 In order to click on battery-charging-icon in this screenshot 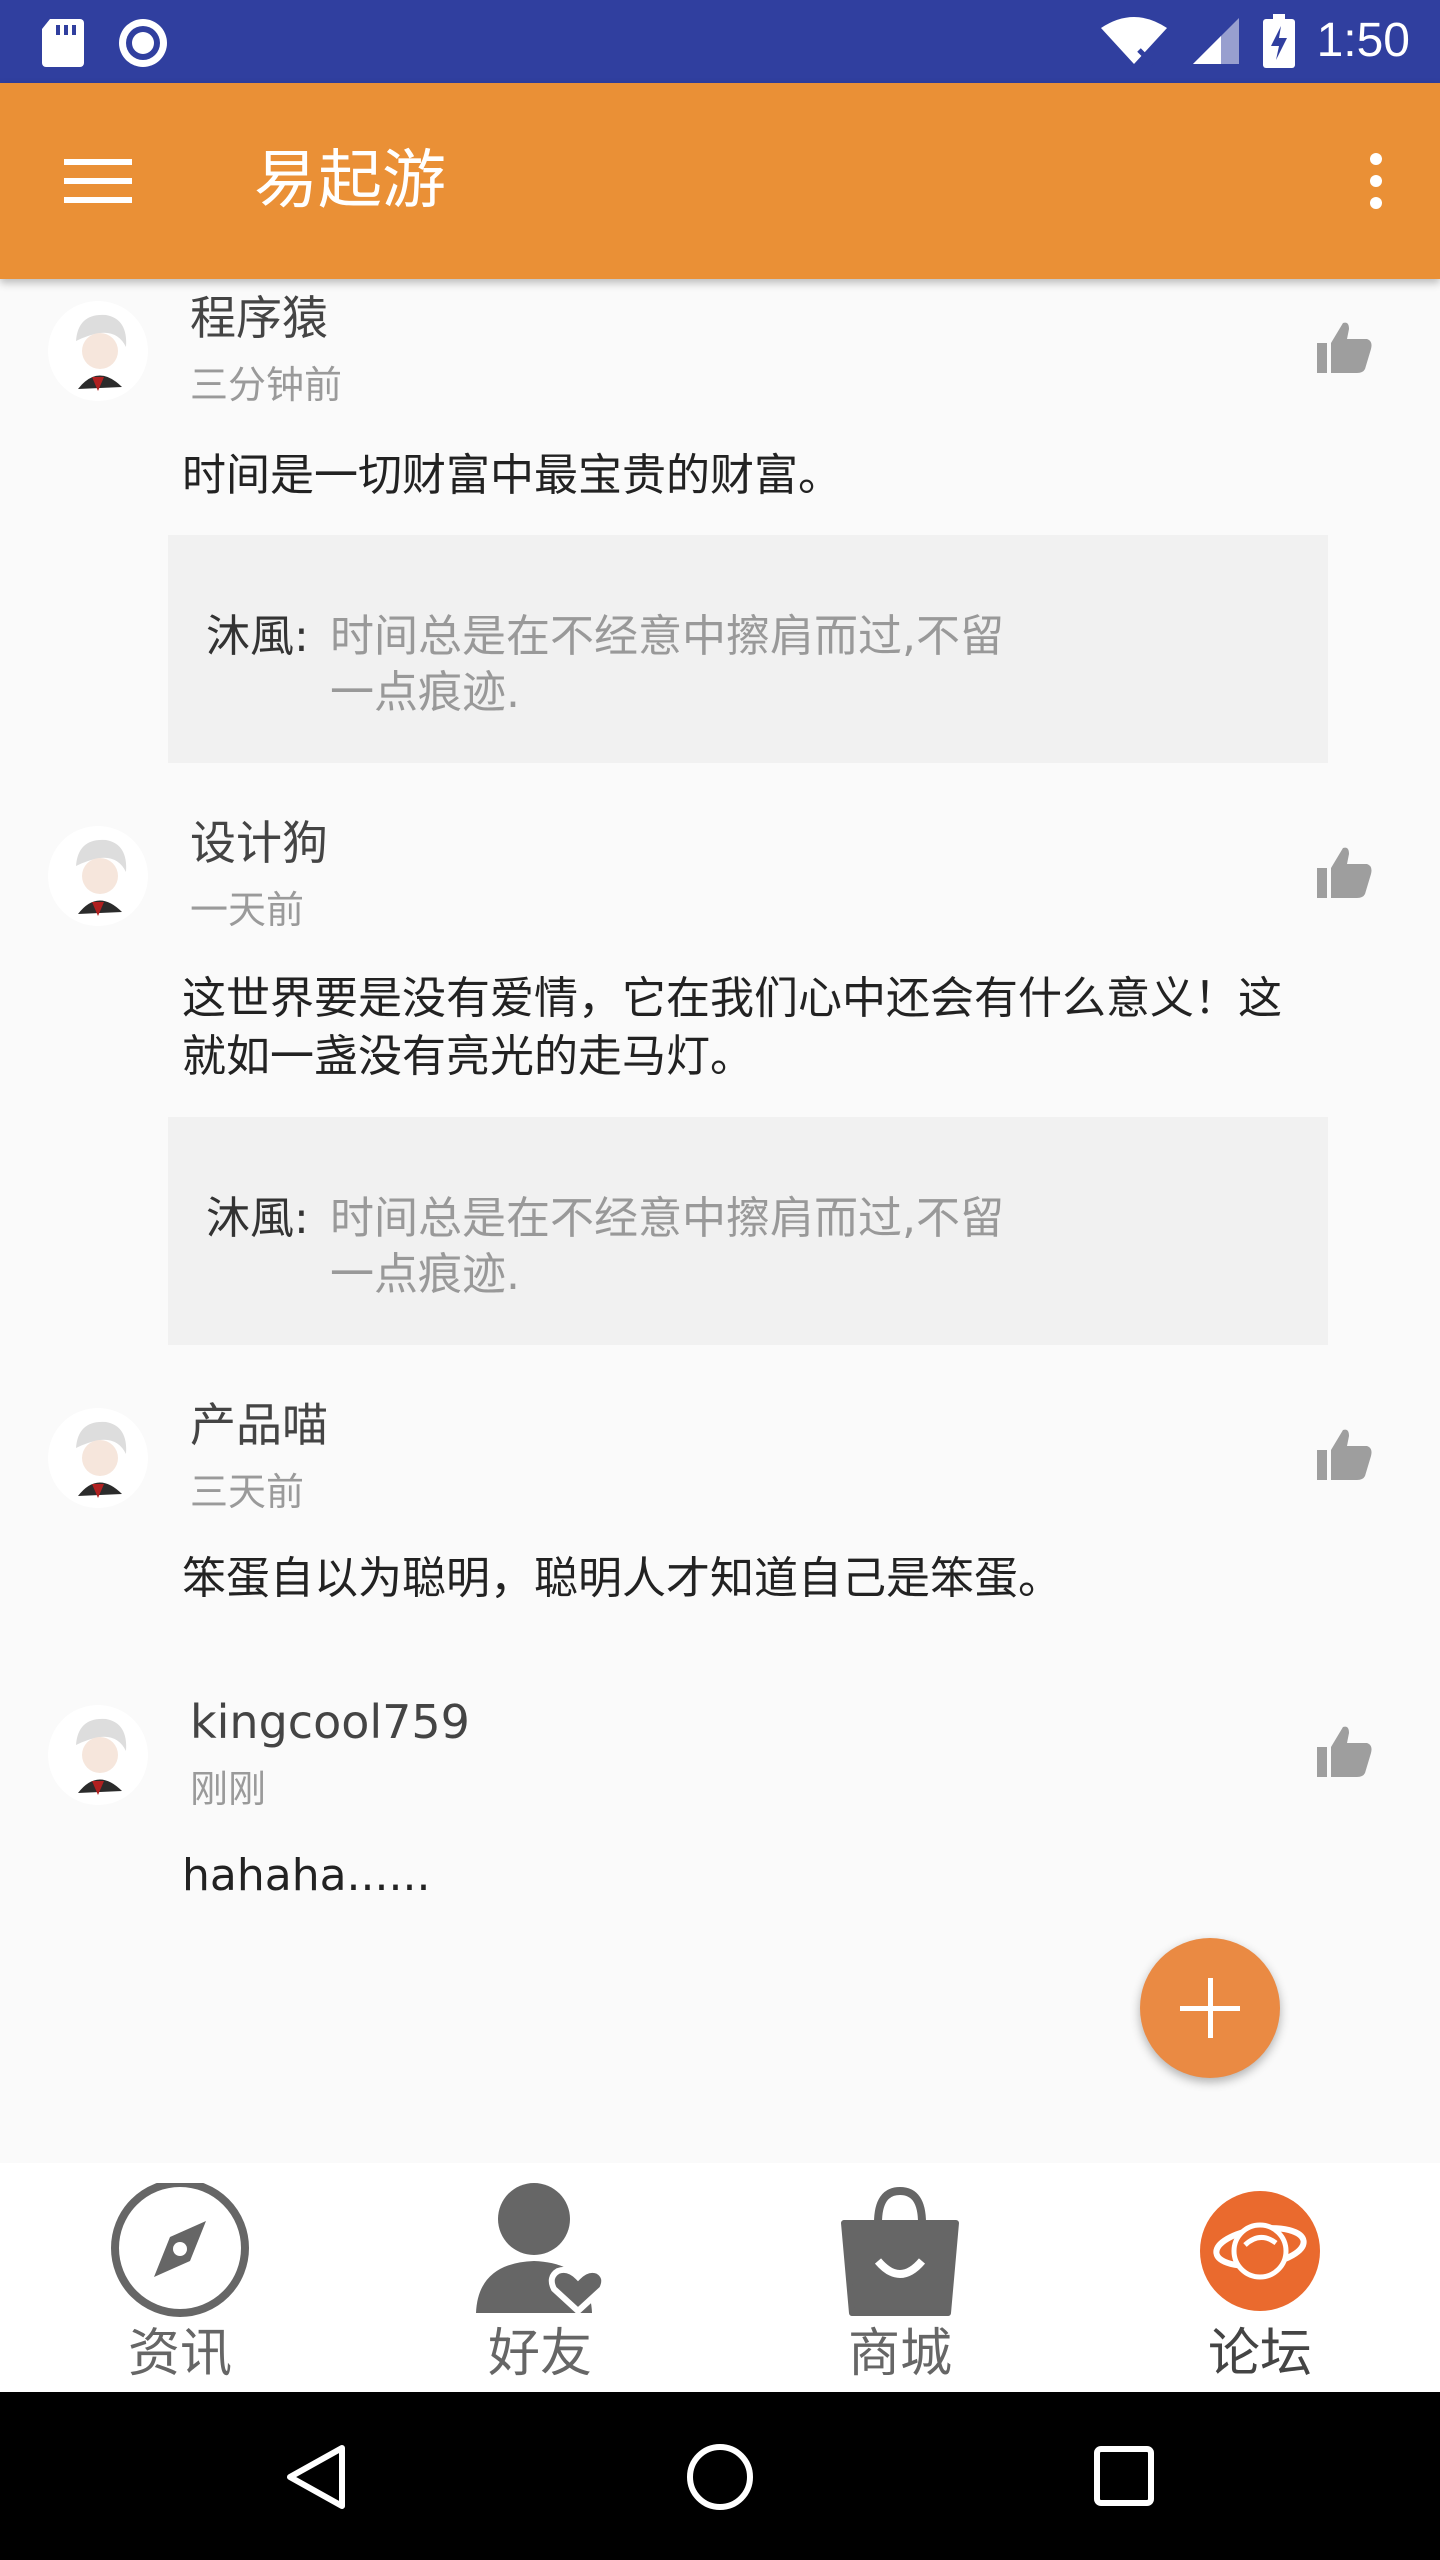, I will do `click(1278, 41)`.